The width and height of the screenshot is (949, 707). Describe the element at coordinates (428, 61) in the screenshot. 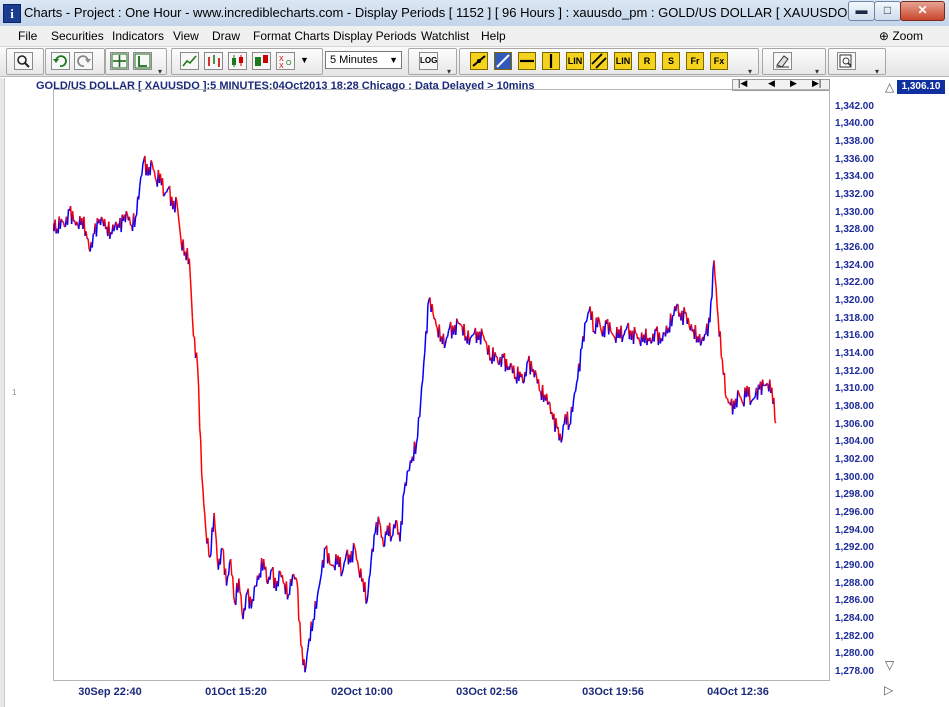

I see `log-scale-button: LOG` at that location.